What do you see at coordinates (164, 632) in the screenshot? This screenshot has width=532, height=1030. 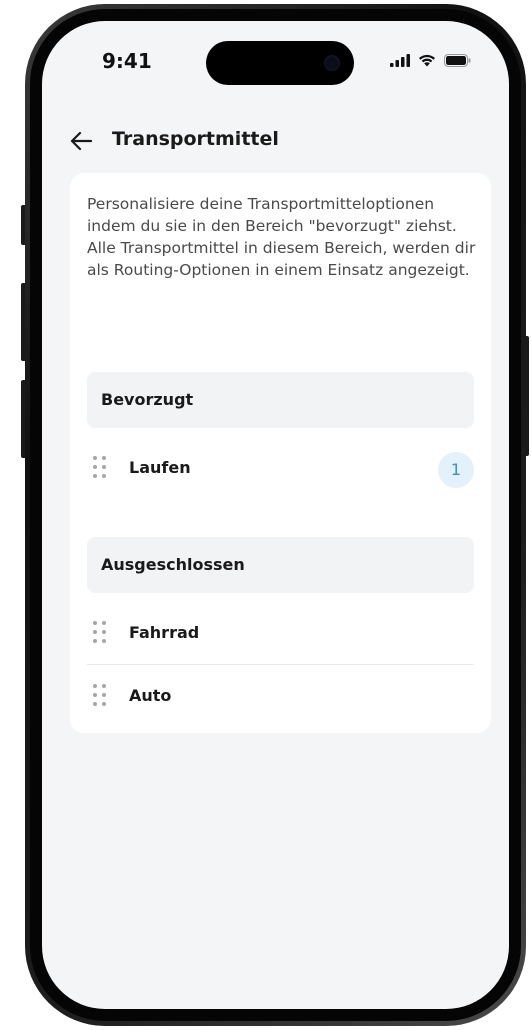 I see `item-label: Fahrrad` at bounding box center [164, 632].